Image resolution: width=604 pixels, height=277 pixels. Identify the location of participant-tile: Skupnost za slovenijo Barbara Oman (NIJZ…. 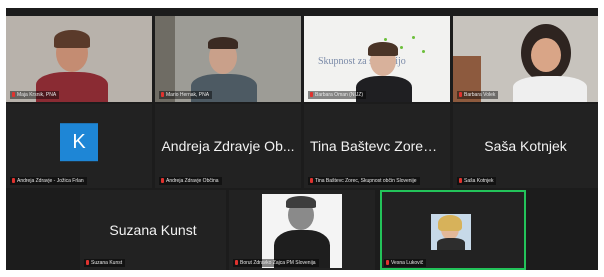
(377, 59).